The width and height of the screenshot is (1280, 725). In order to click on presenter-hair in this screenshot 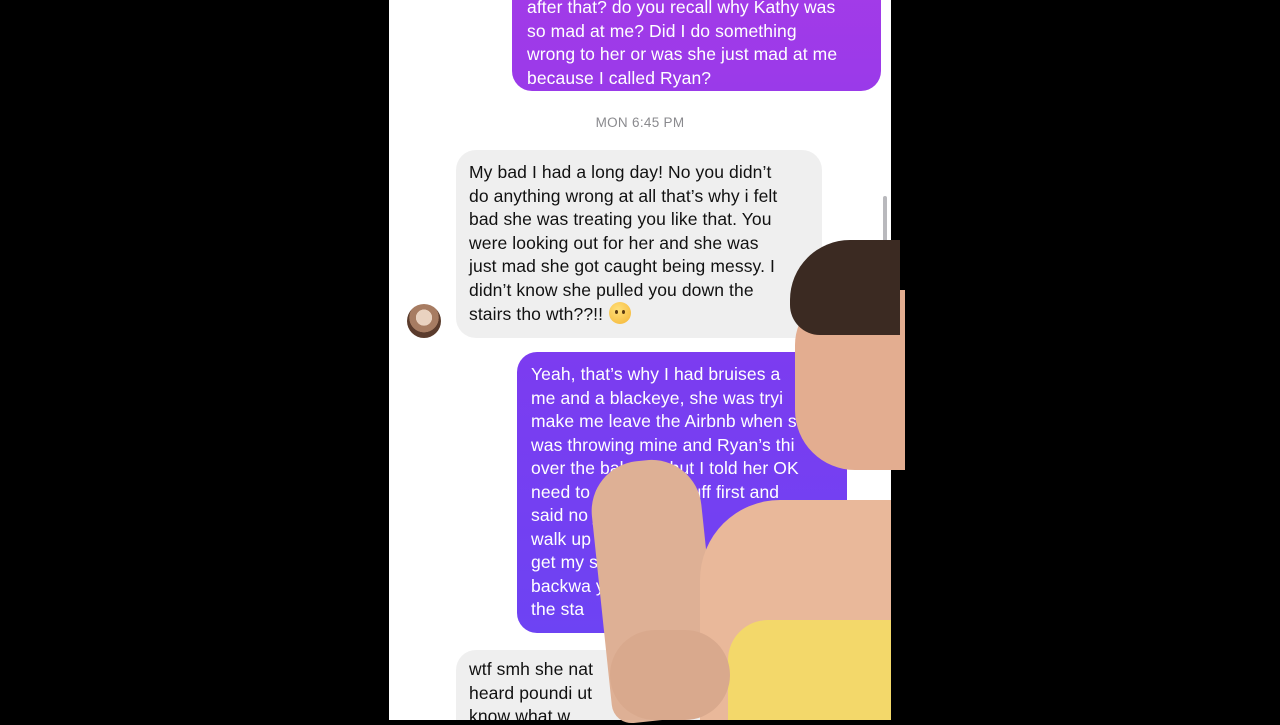, I will do `click(845, 287)`.